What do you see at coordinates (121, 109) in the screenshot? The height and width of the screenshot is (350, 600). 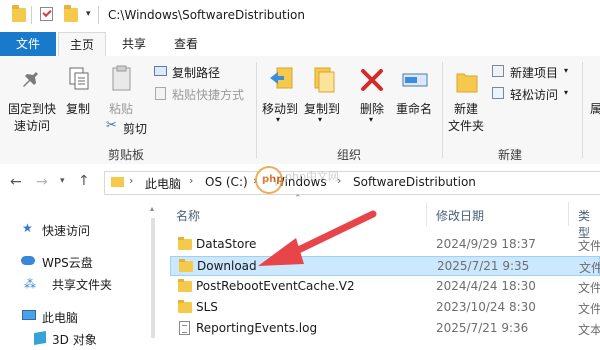 I see `paste-label: 粘贴` at bounding box center [121, 109].